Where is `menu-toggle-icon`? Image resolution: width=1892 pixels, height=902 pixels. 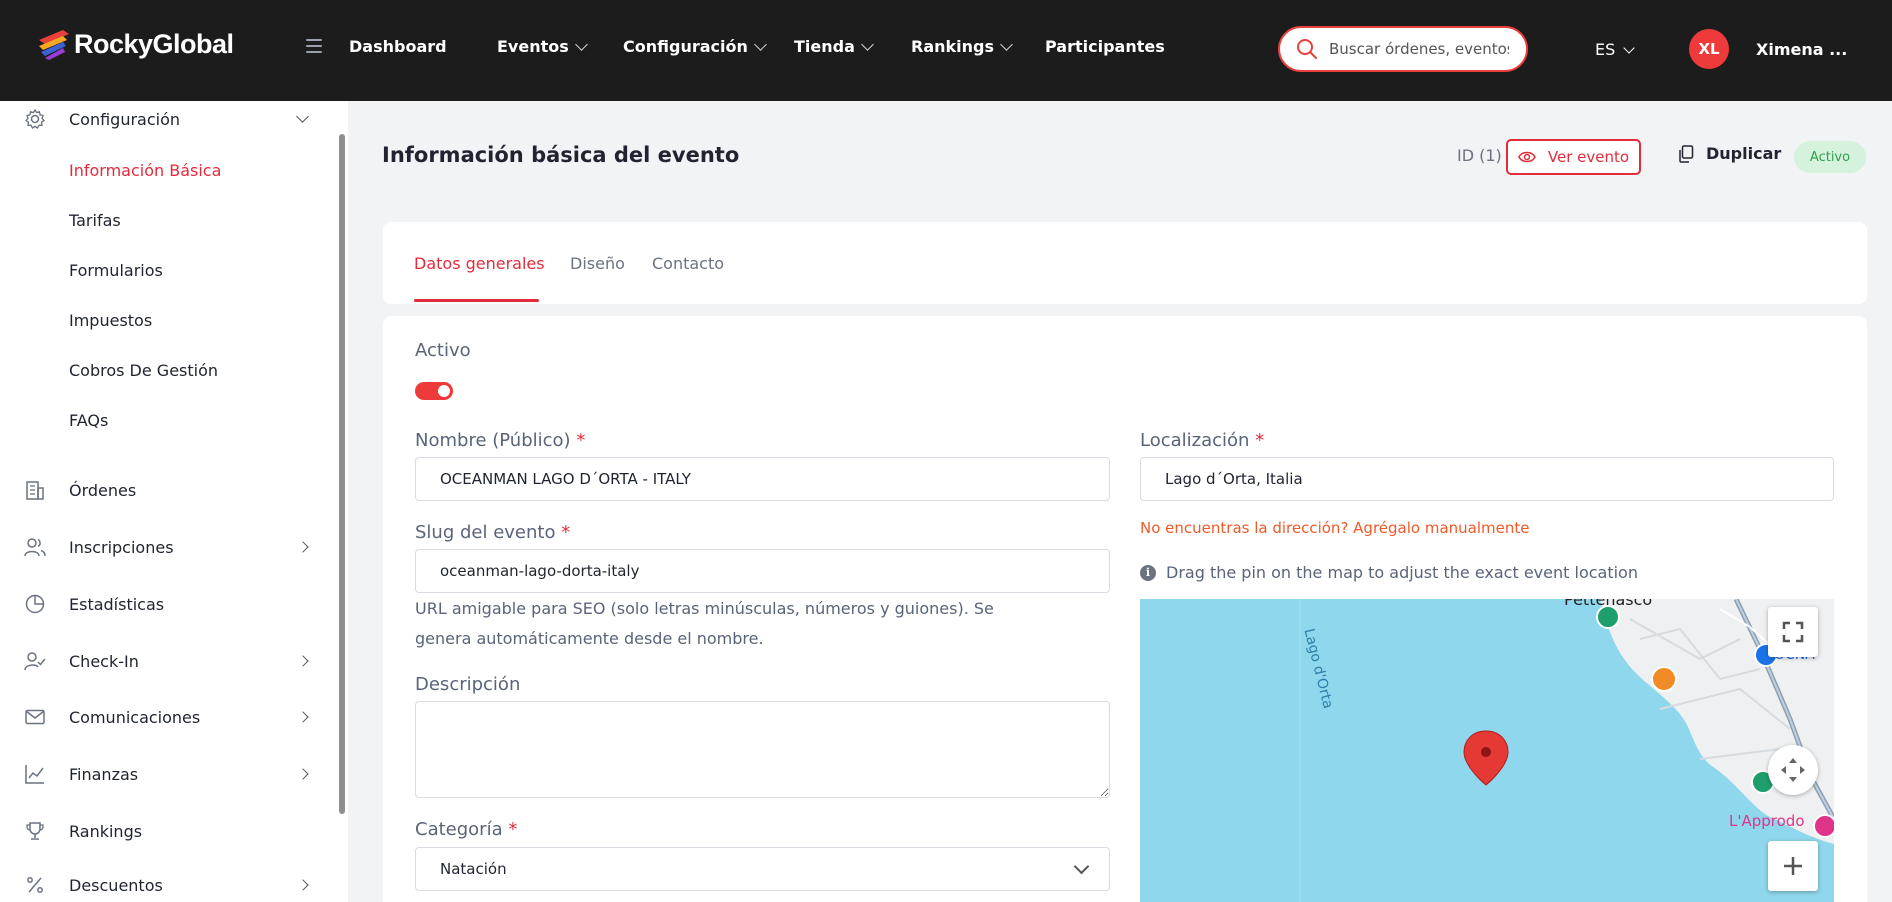 menu-toggle-icon is located at coordinates (314, 46).